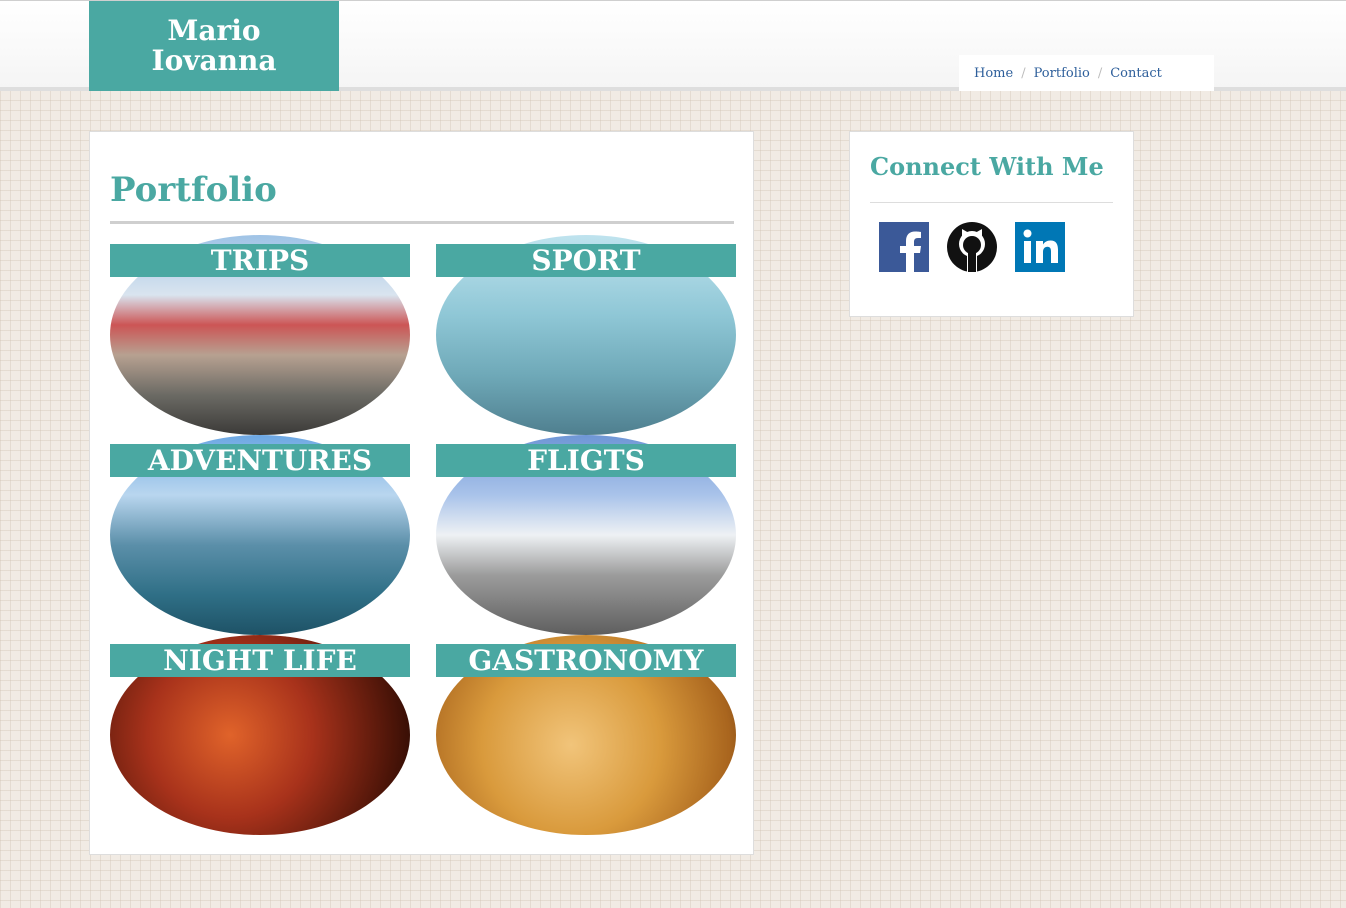 The width and height of the screenshot is (1346, 908). I want to click on site-header: Mario Iovanna Home / Portfolio / Contact, so click(673, 45).